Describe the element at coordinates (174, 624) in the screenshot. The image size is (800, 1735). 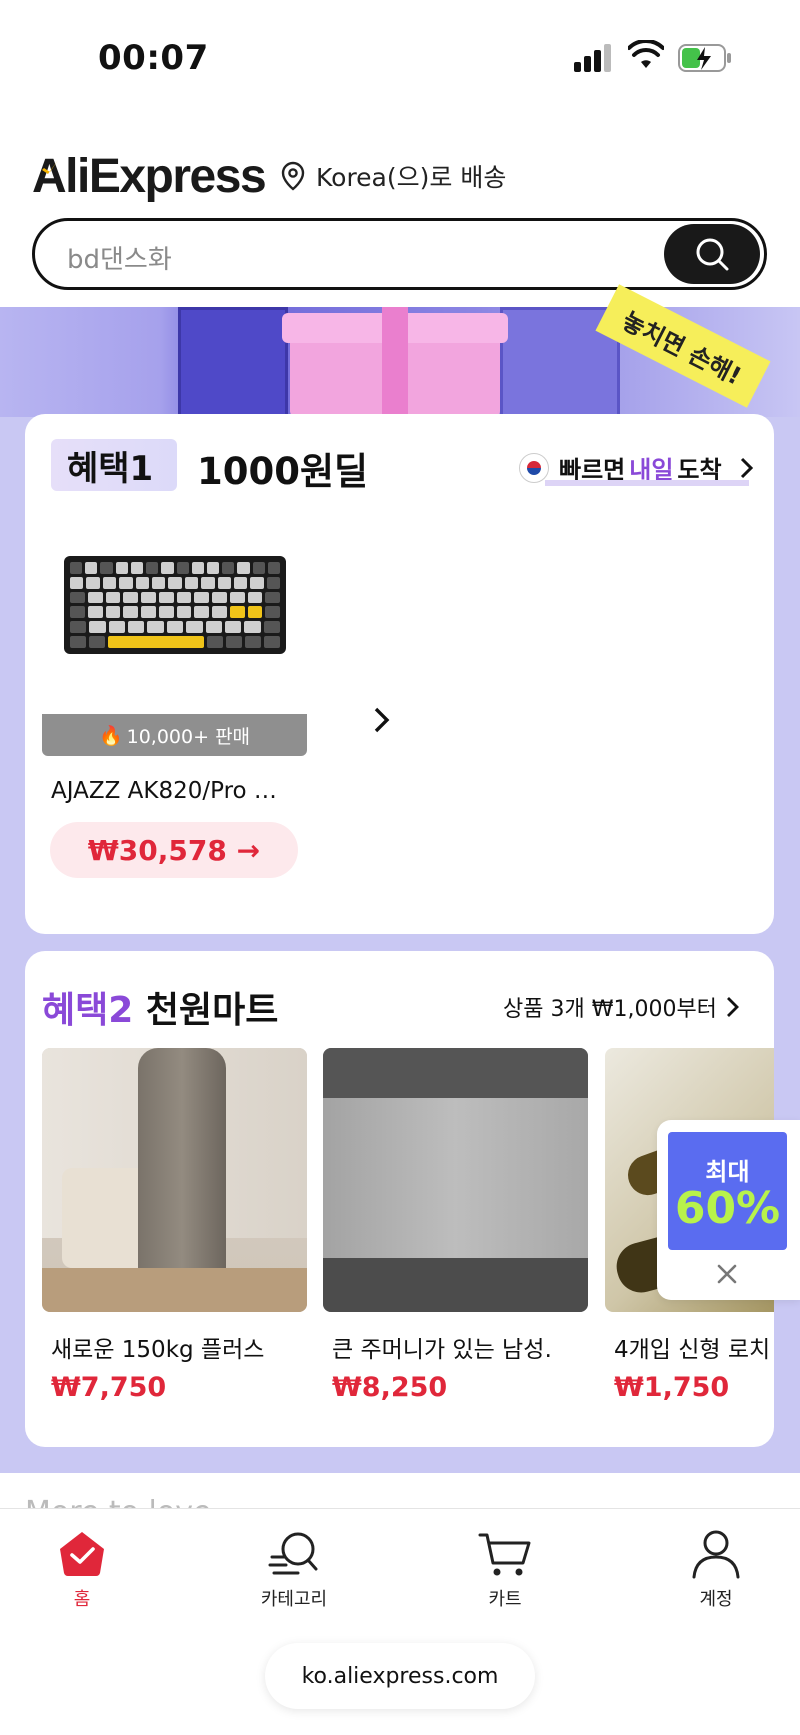
I see `keyboard-image` at that location.